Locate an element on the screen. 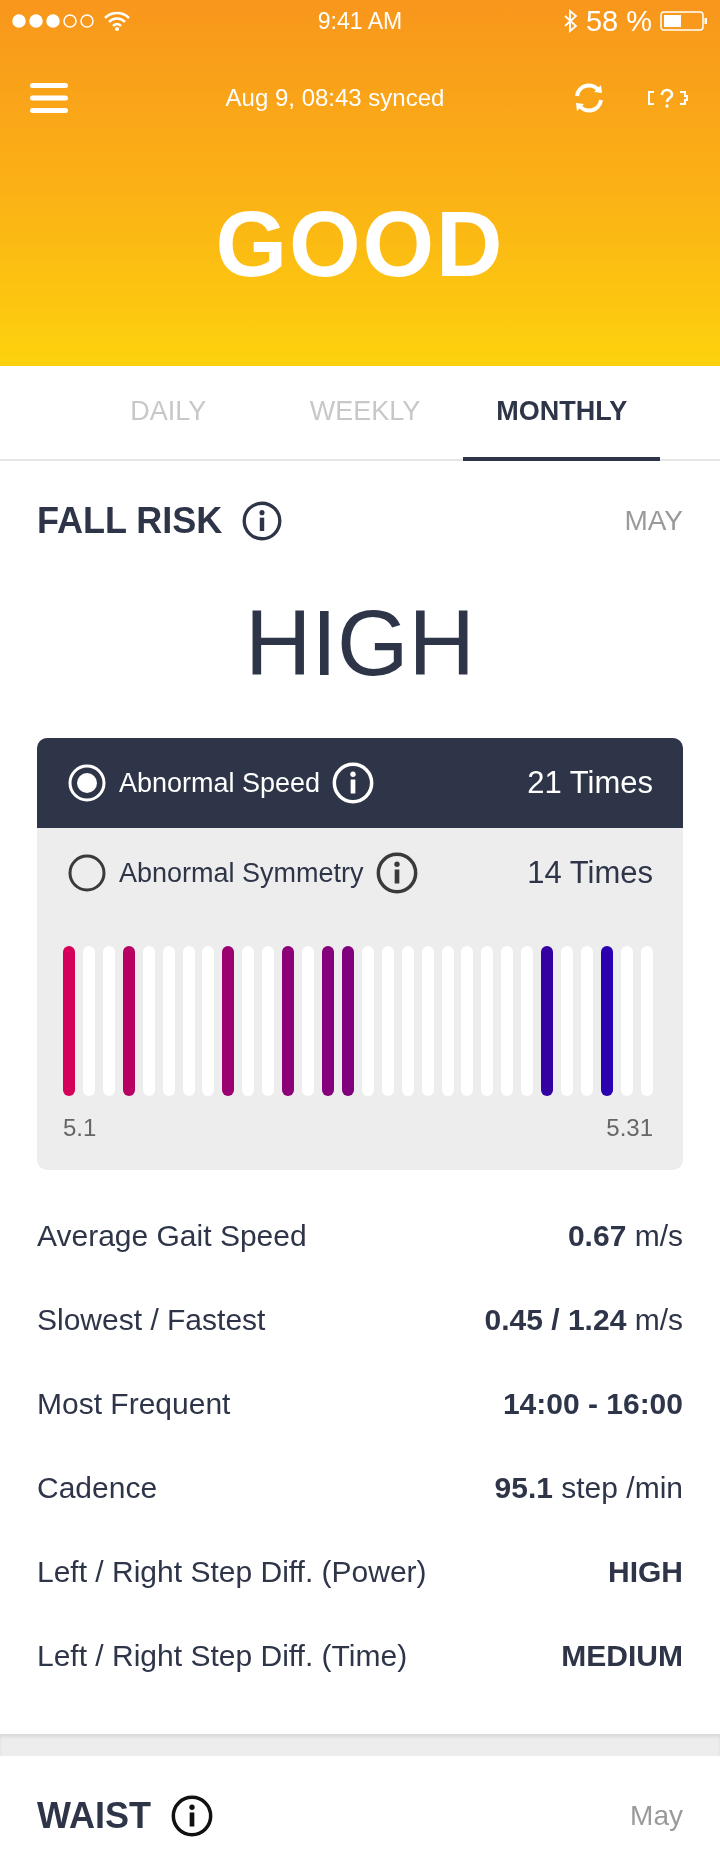  signal-icon is located at coordinates (53, 21).